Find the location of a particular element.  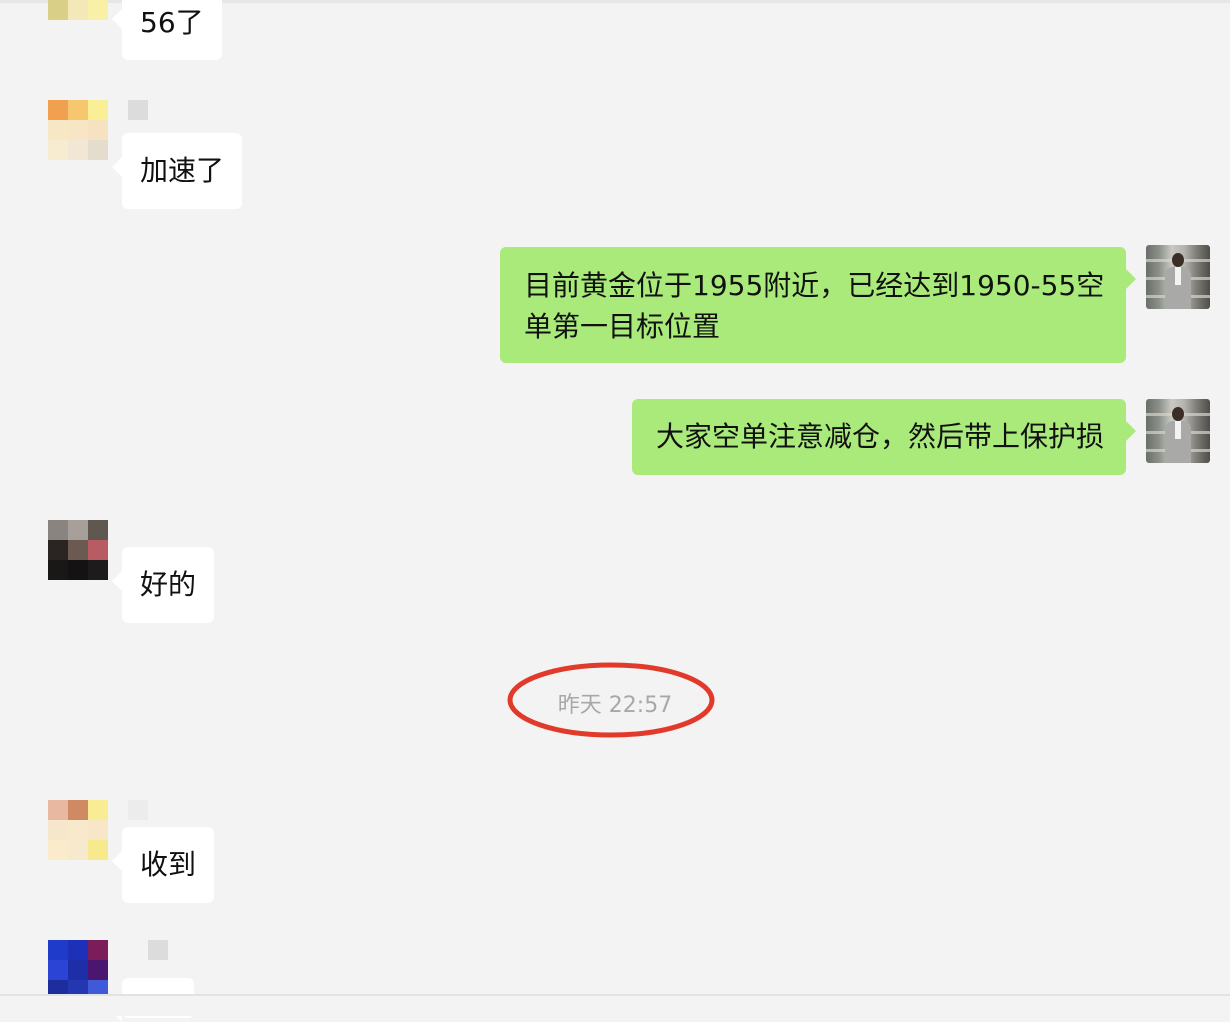

message-text: 56了 is located at coordinates (172, 22).